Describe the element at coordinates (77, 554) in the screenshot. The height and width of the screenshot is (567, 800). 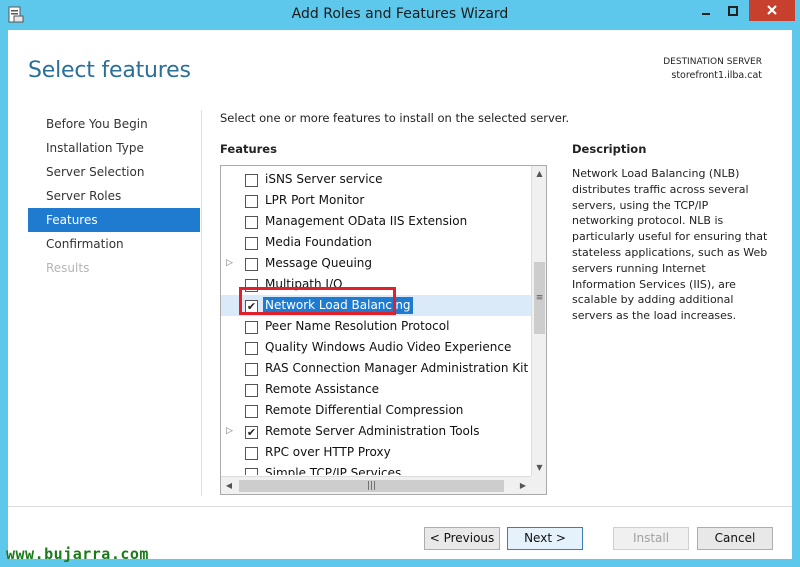
I see `watermark-text: www.bujarra.com` at that location.